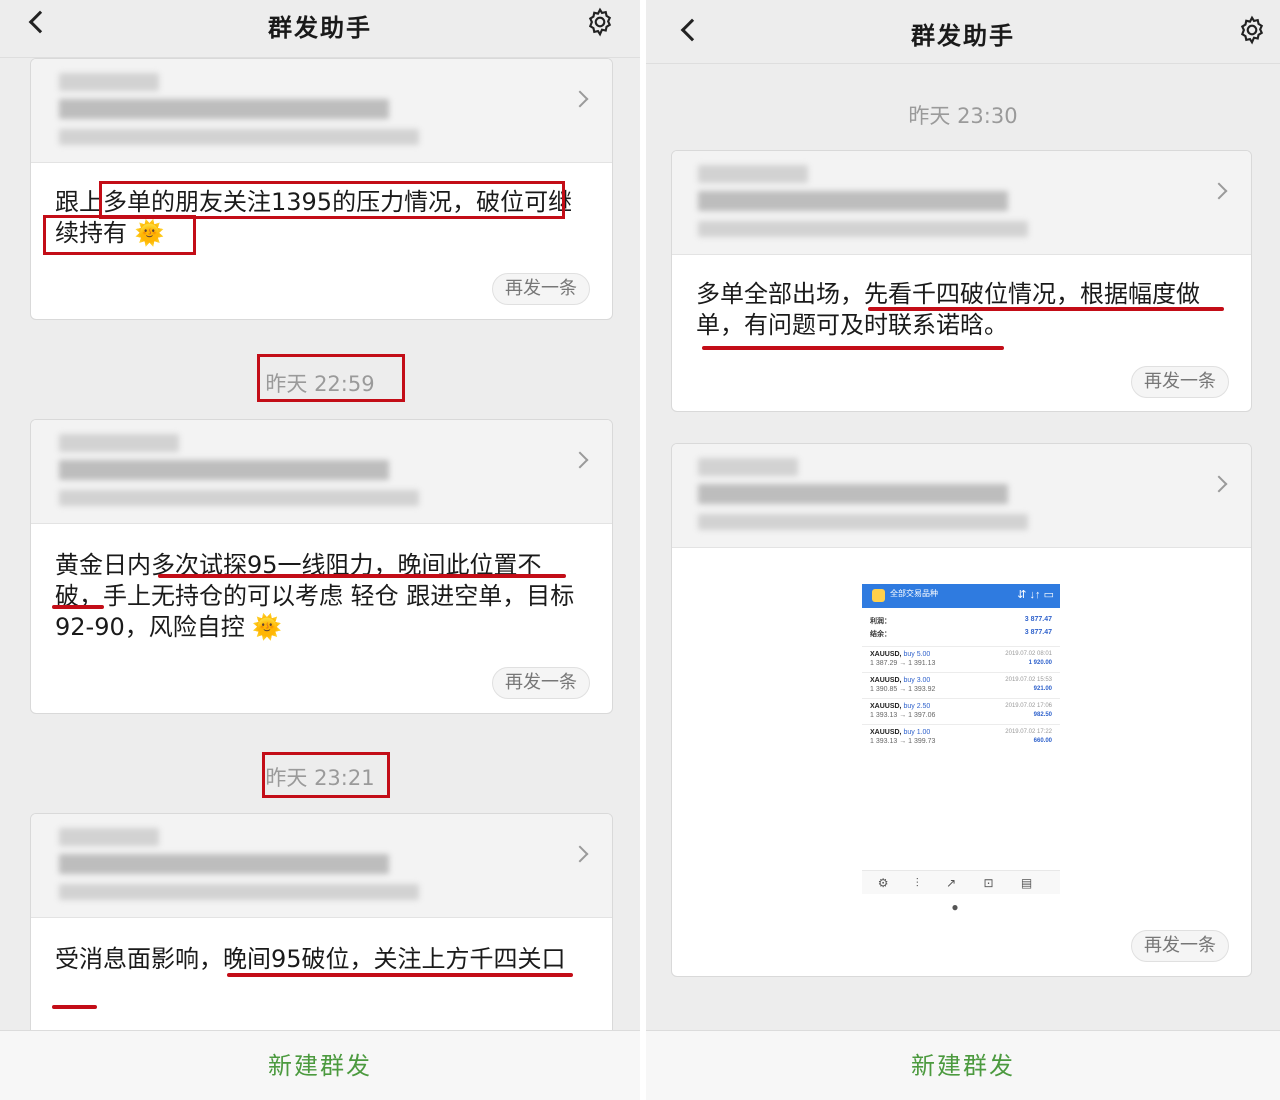 This screenshot has height=1100, width=1280. Describe the element at coordinates (1035, 595) in the screenshot. I see `toolbar-icons: ⇵ ↓↑ ▭` at that location.